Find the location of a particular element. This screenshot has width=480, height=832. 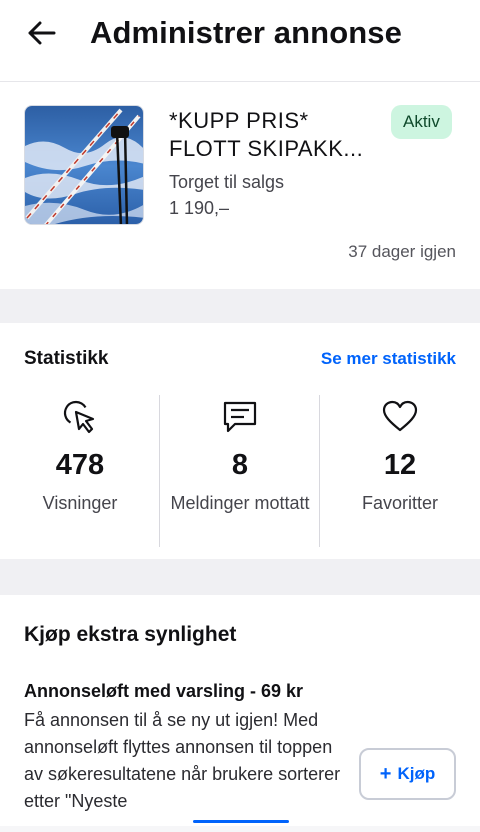

ad-category: Torget til salgs is located at coordinates (227, 182).